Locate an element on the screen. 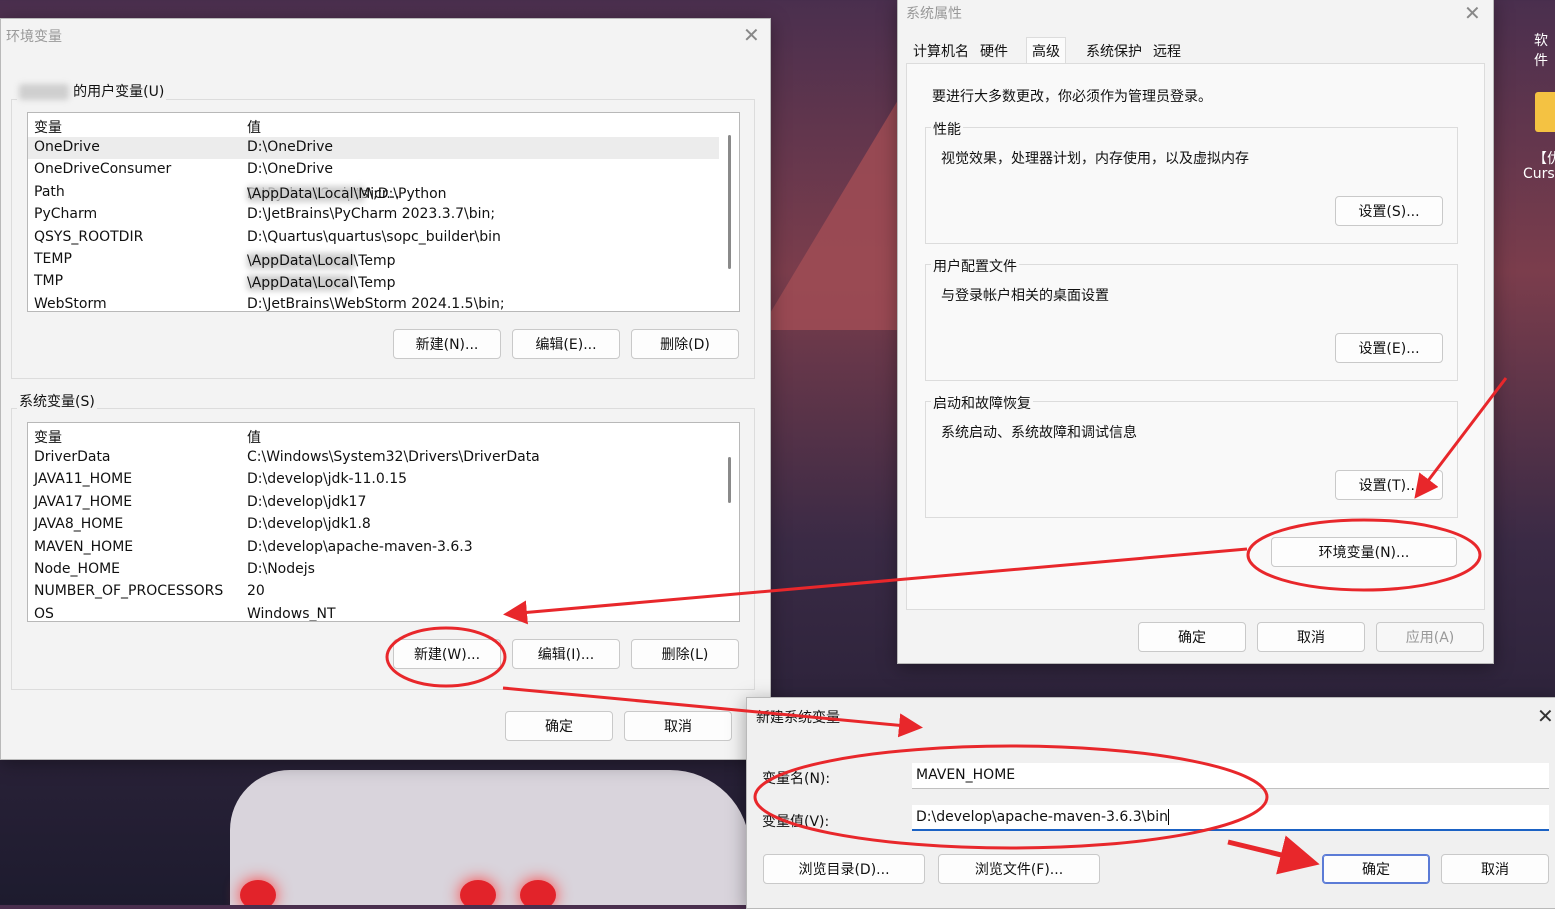 This screenshot has width=1555, height=909. startup-group is located at coordinates (1191, 459).